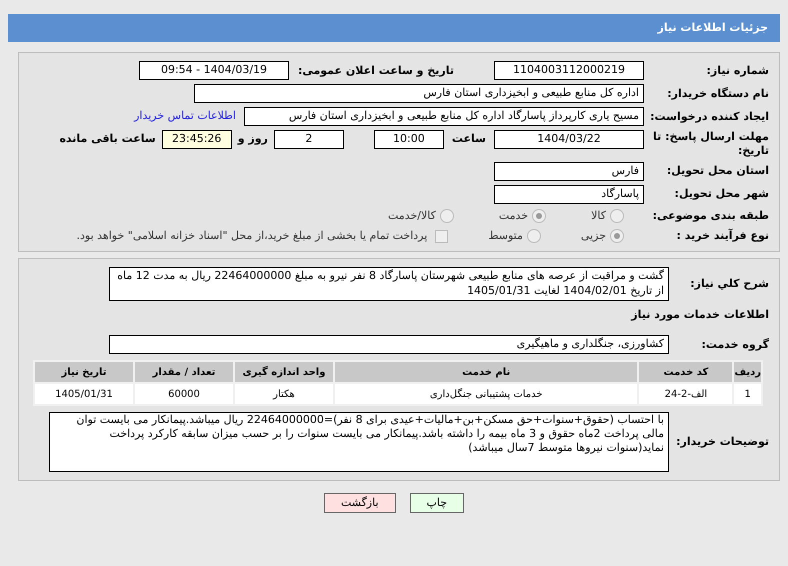 The height and width of the screenshot is (566, 788). Describe the element at coordinates (710, 215) in the screenshot. I see `field-label: طبقه بندی موضوعی:` at that location.